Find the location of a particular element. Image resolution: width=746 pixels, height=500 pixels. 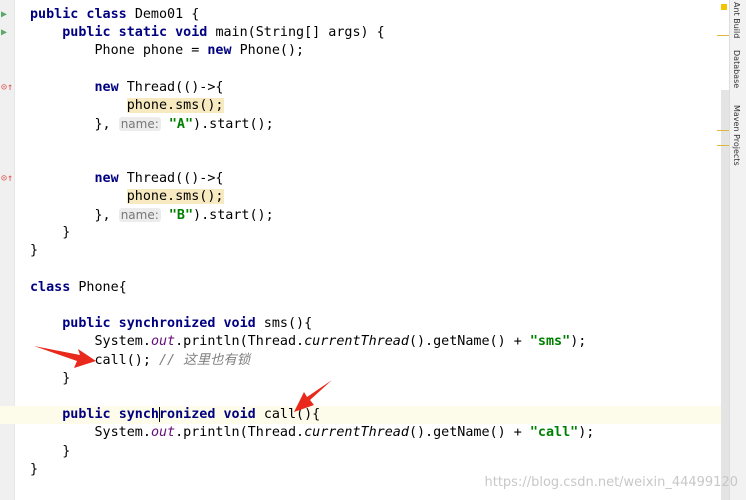

tool-window-database: Database is located at coordinates (736, 69).